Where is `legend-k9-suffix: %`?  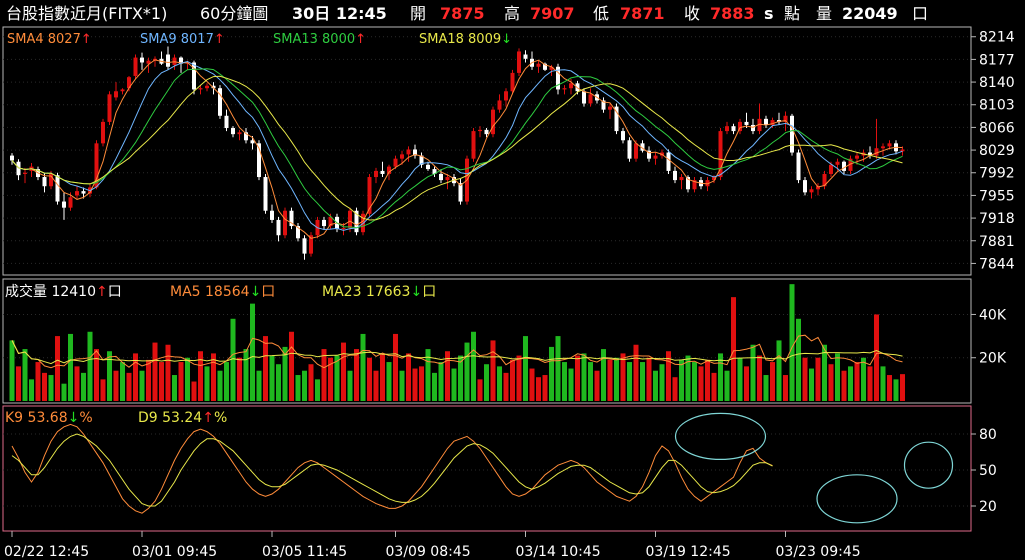
legend-k9-suffix: % is located at coordinates (85, 418).